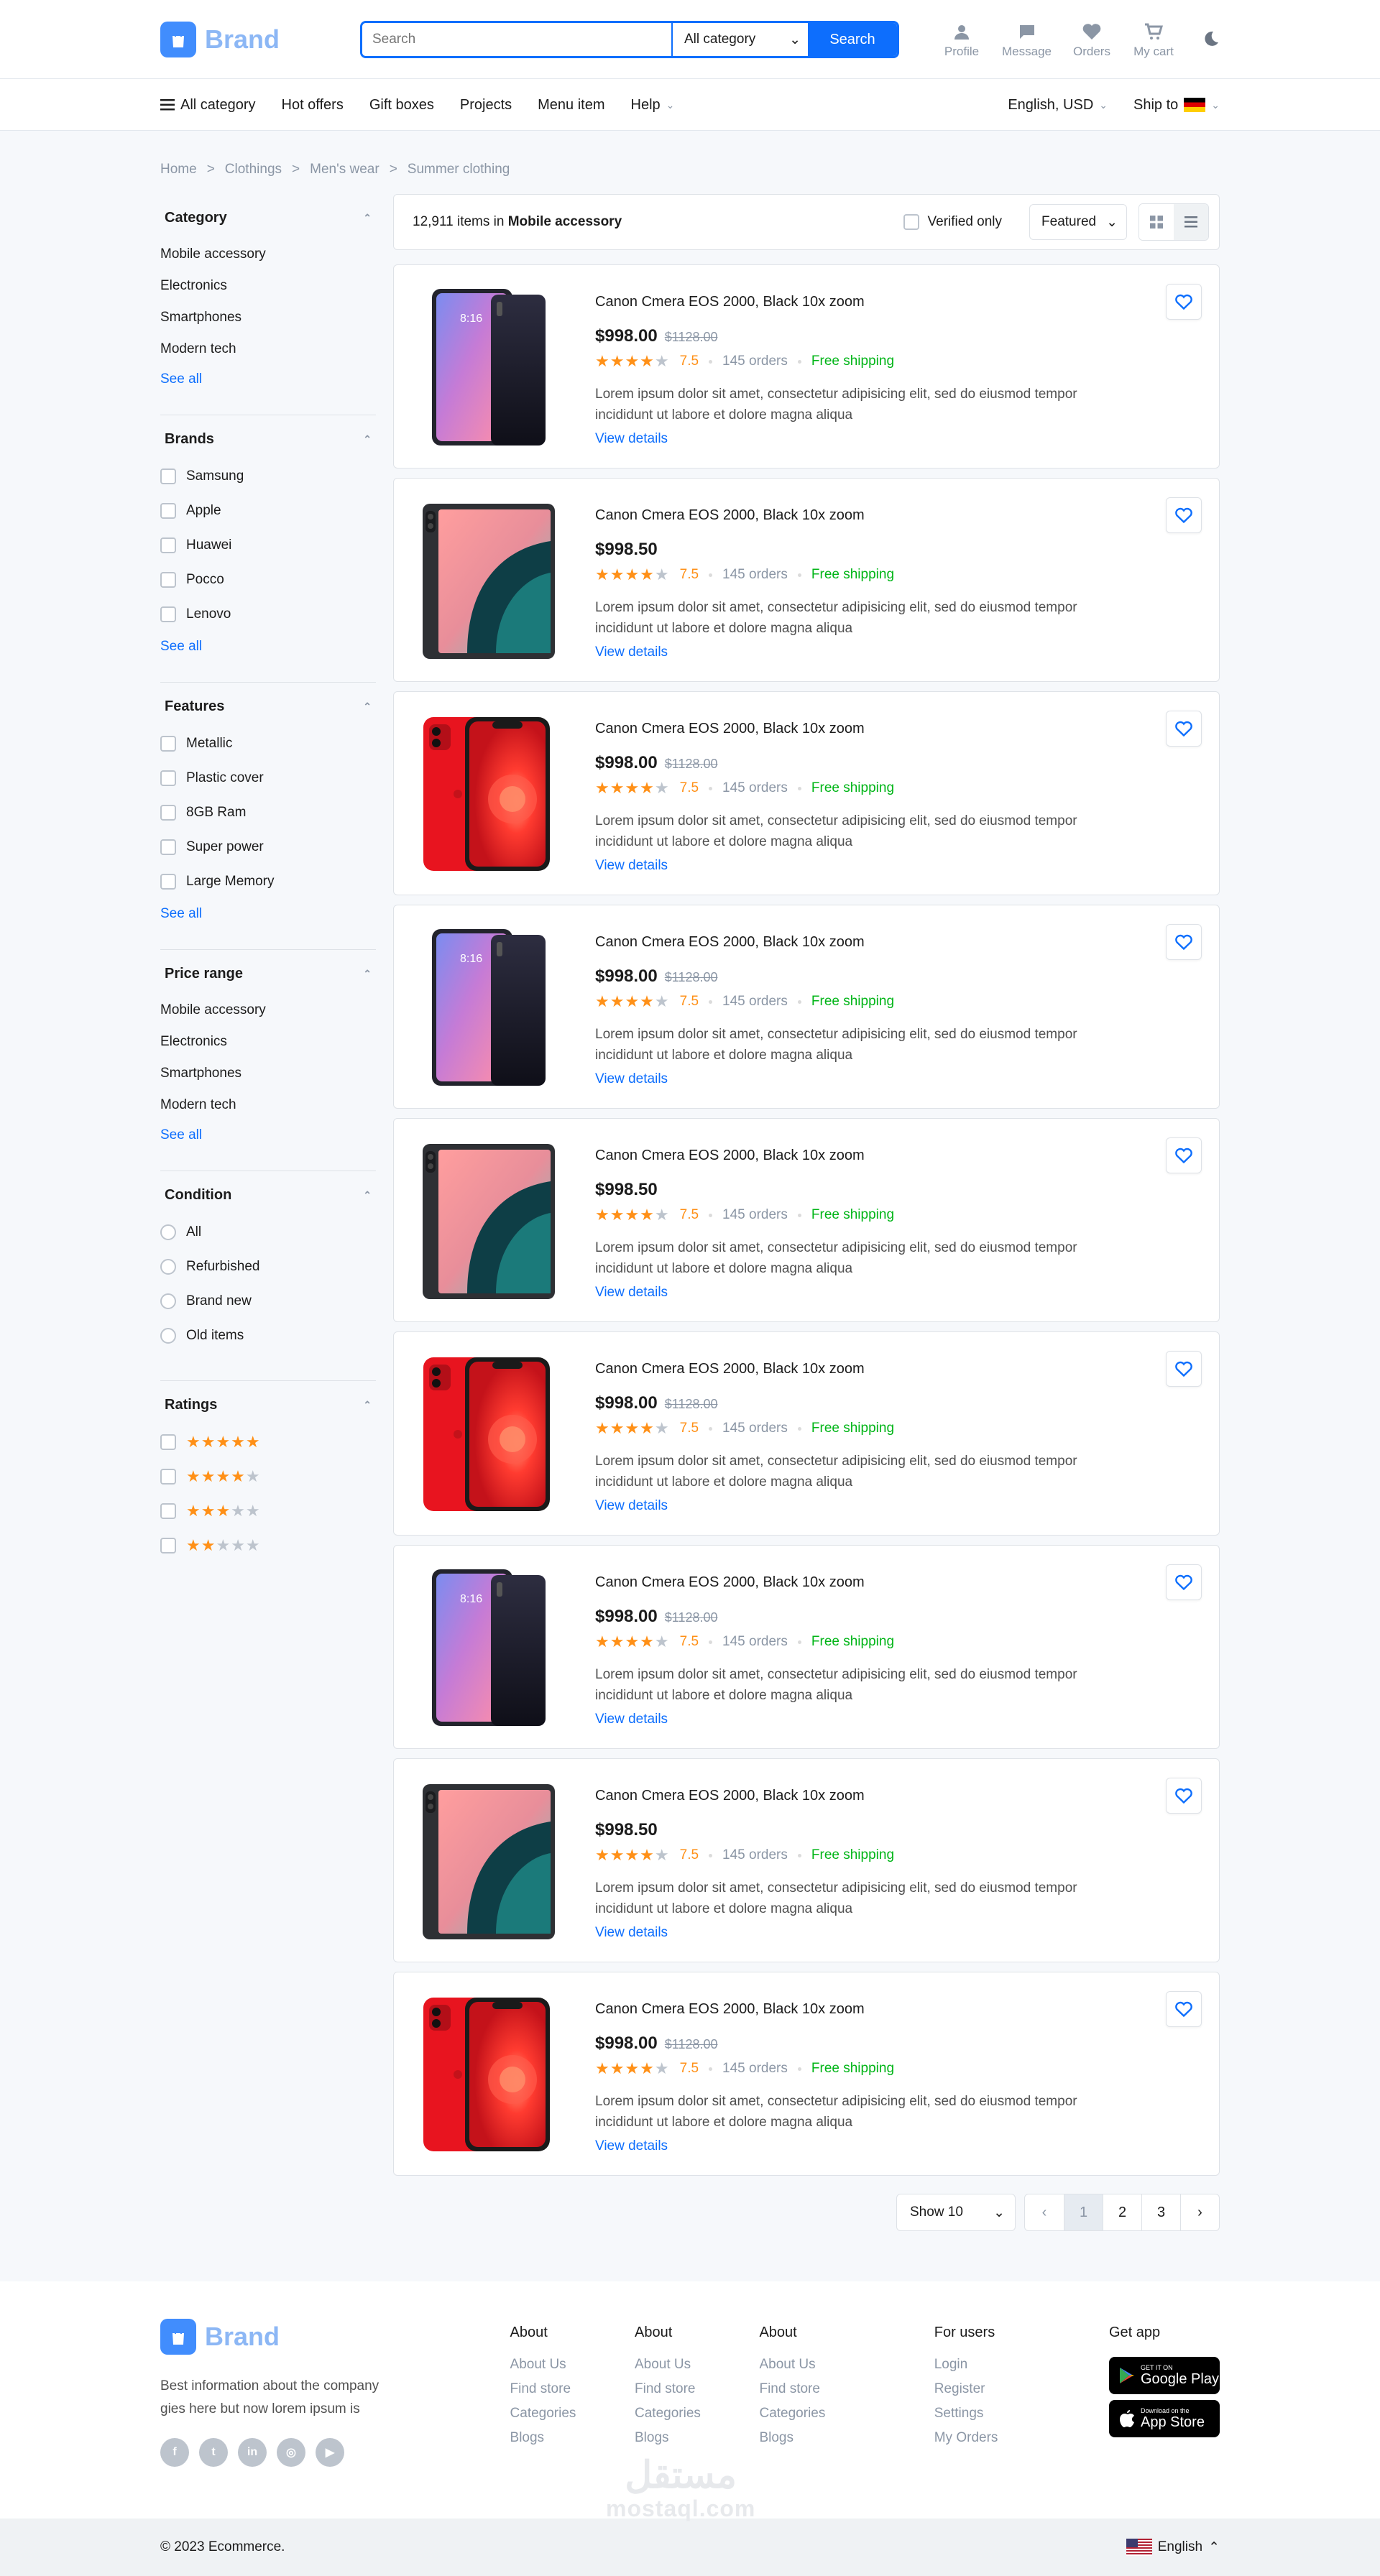  What do you see at coordinates (252, 2453) in the screenshot?
I see `linkedin-icon: in` at bounding box center [252, 2453].